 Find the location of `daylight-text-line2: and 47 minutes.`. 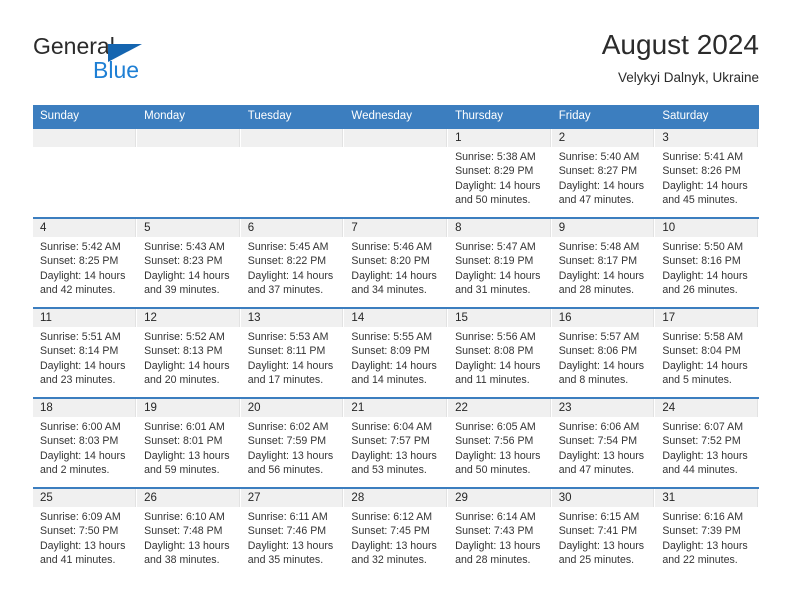

daylight-text-line2: and 47 minutes. is located at coordinates (596, 469).